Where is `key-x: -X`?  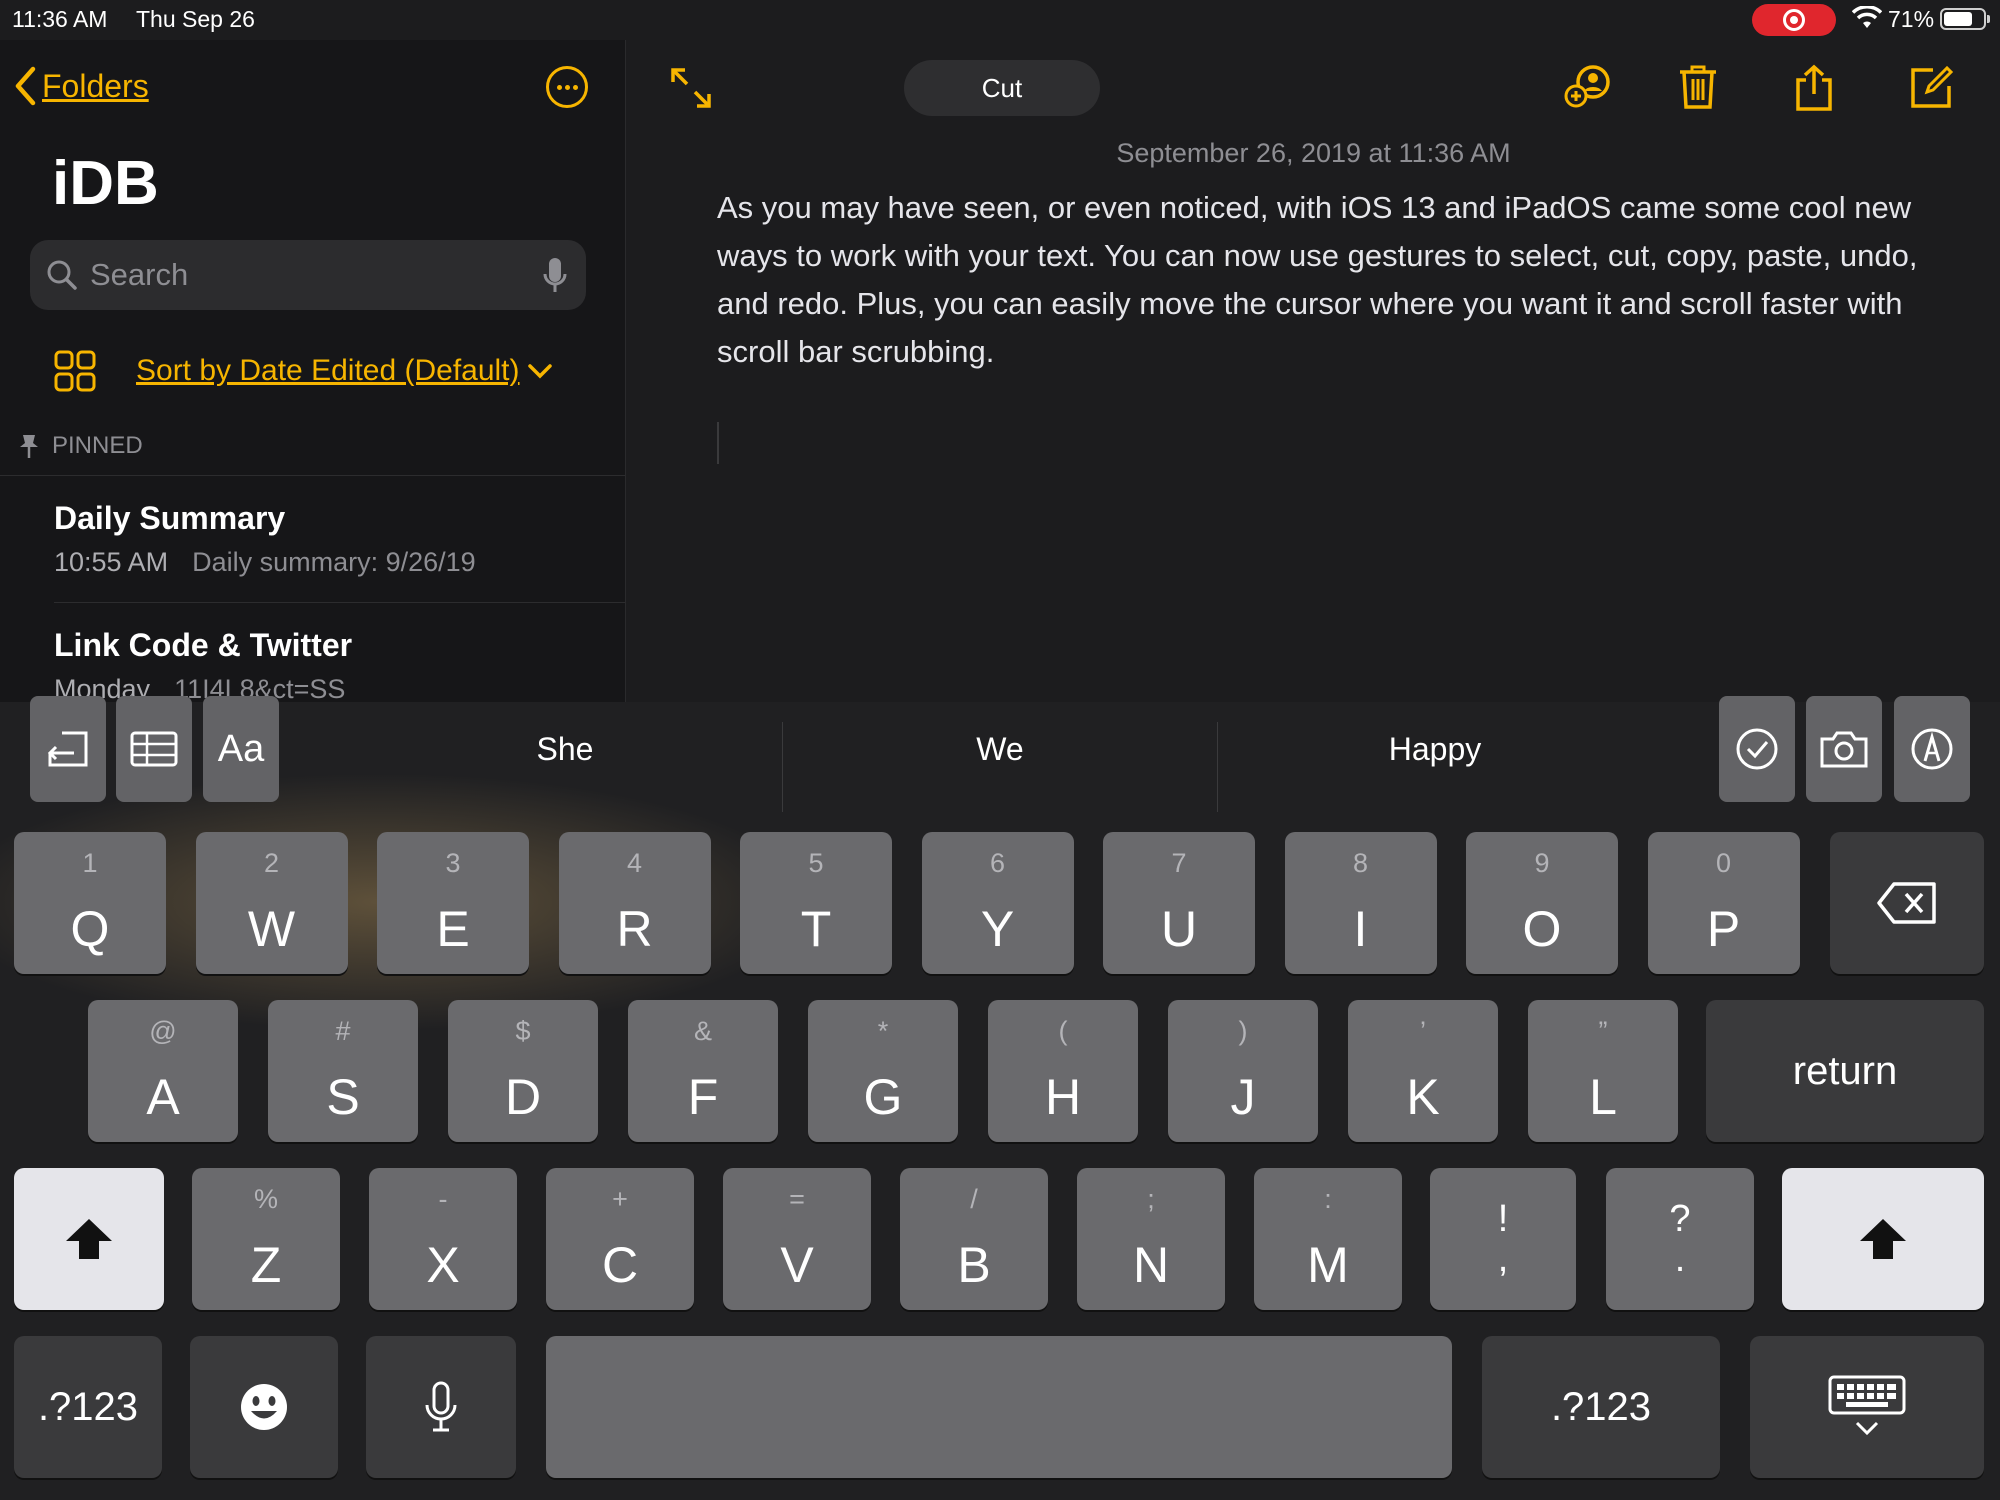
key-x: -X is located at coordinates (443, 1239).